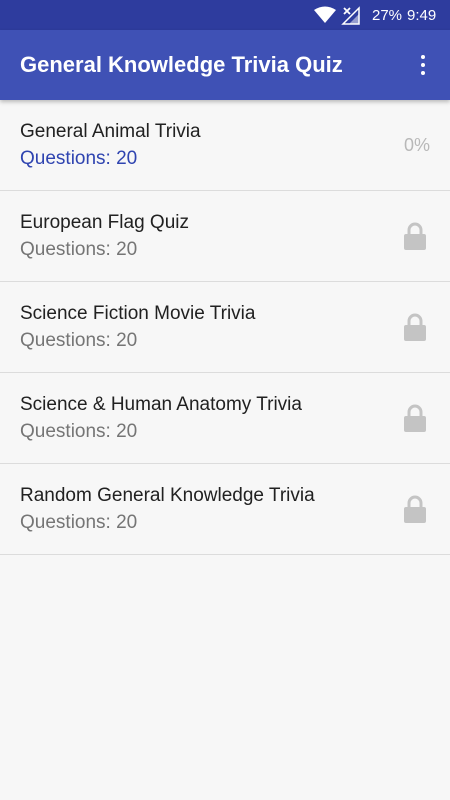  Describe the element at coordinates (167, 495) in the screenshot. I see `quiz-title: Random General Knowledge Trivia` at that location.